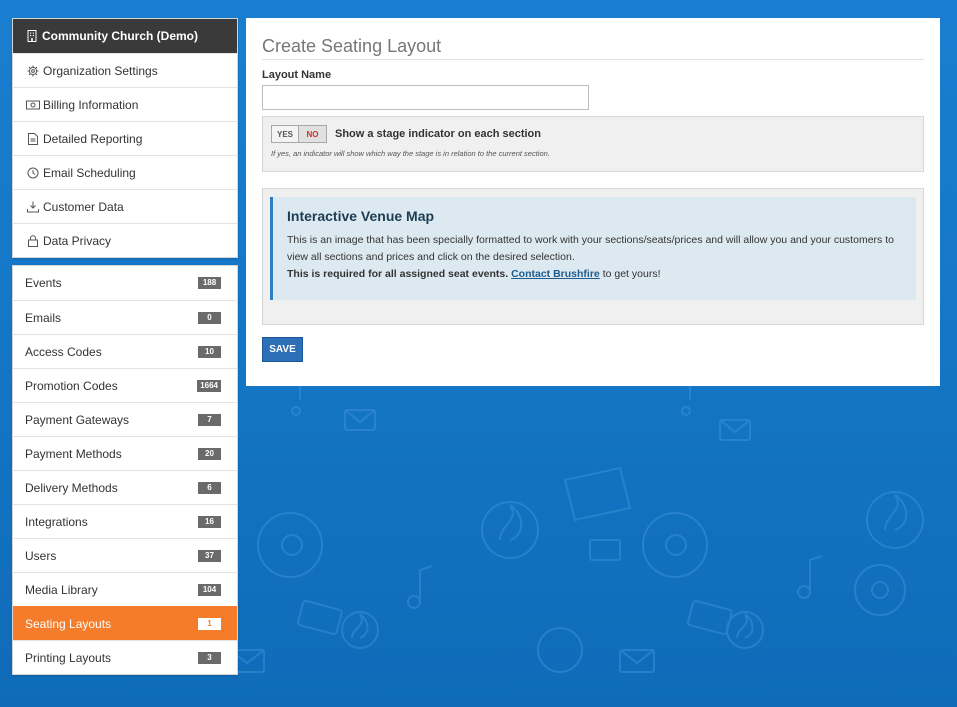  Describe the element at coordinates (77, 419) in the screenshot. I see `nav-item-label: Payment Gateways` at that location.